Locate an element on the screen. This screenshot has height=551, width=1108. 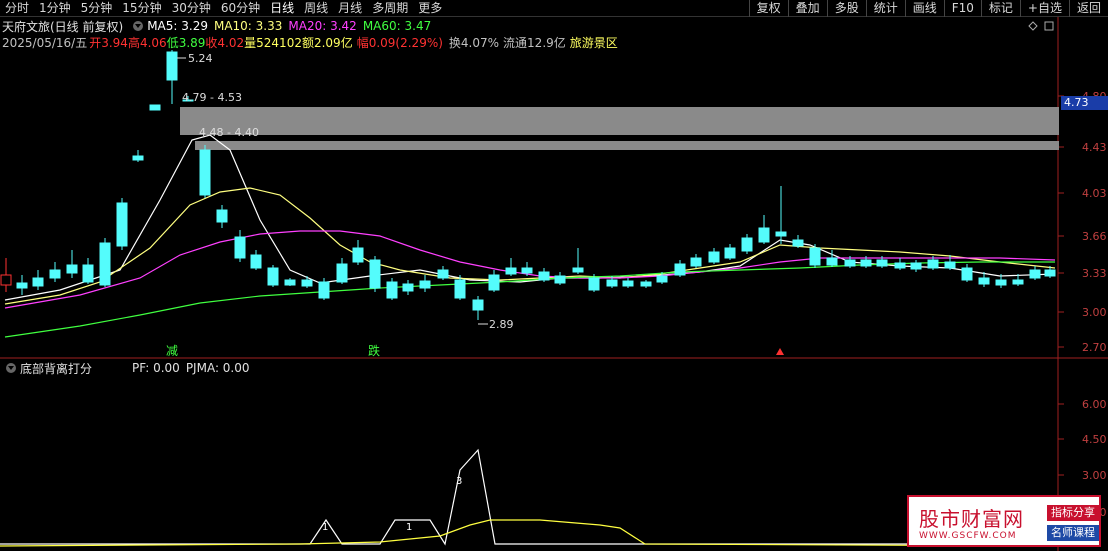
signal-arrow-up is located at coordinates (780, 351).